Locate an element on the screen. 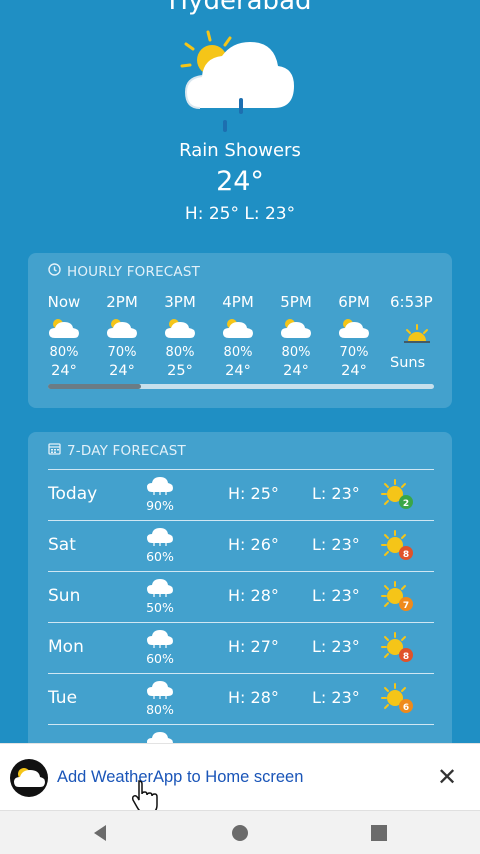  add-to-home-link: Add WeatherApp to Home screen is located at coordinates (180, 777).